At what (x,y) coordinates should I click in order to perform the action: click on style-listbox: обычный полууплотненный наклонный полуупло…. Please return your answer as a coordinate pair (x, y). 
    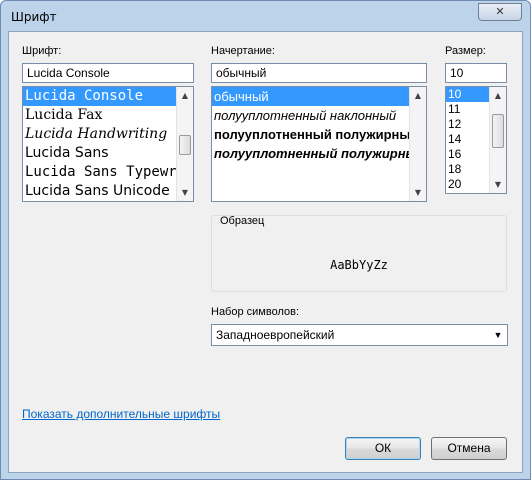
    Looking at the image, I should click on (319, 144).